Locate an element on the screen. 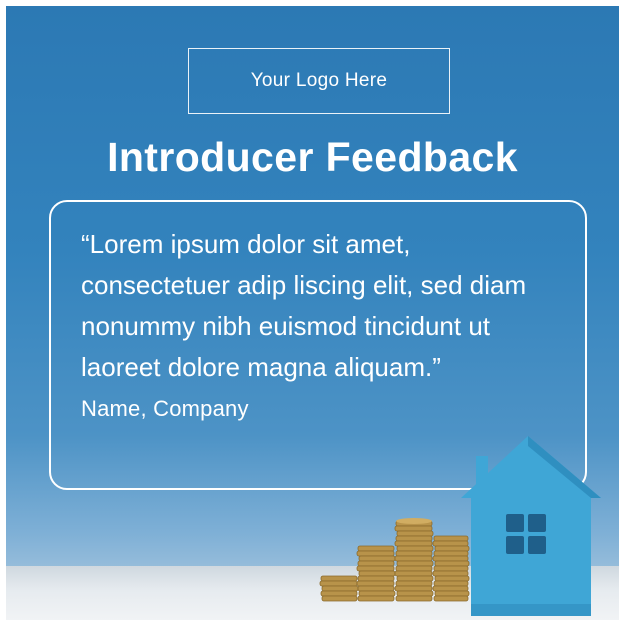 The height and width of the screenshot is (626, 625). page-title: Introducer Feedback is located at coordinates (312, 157).